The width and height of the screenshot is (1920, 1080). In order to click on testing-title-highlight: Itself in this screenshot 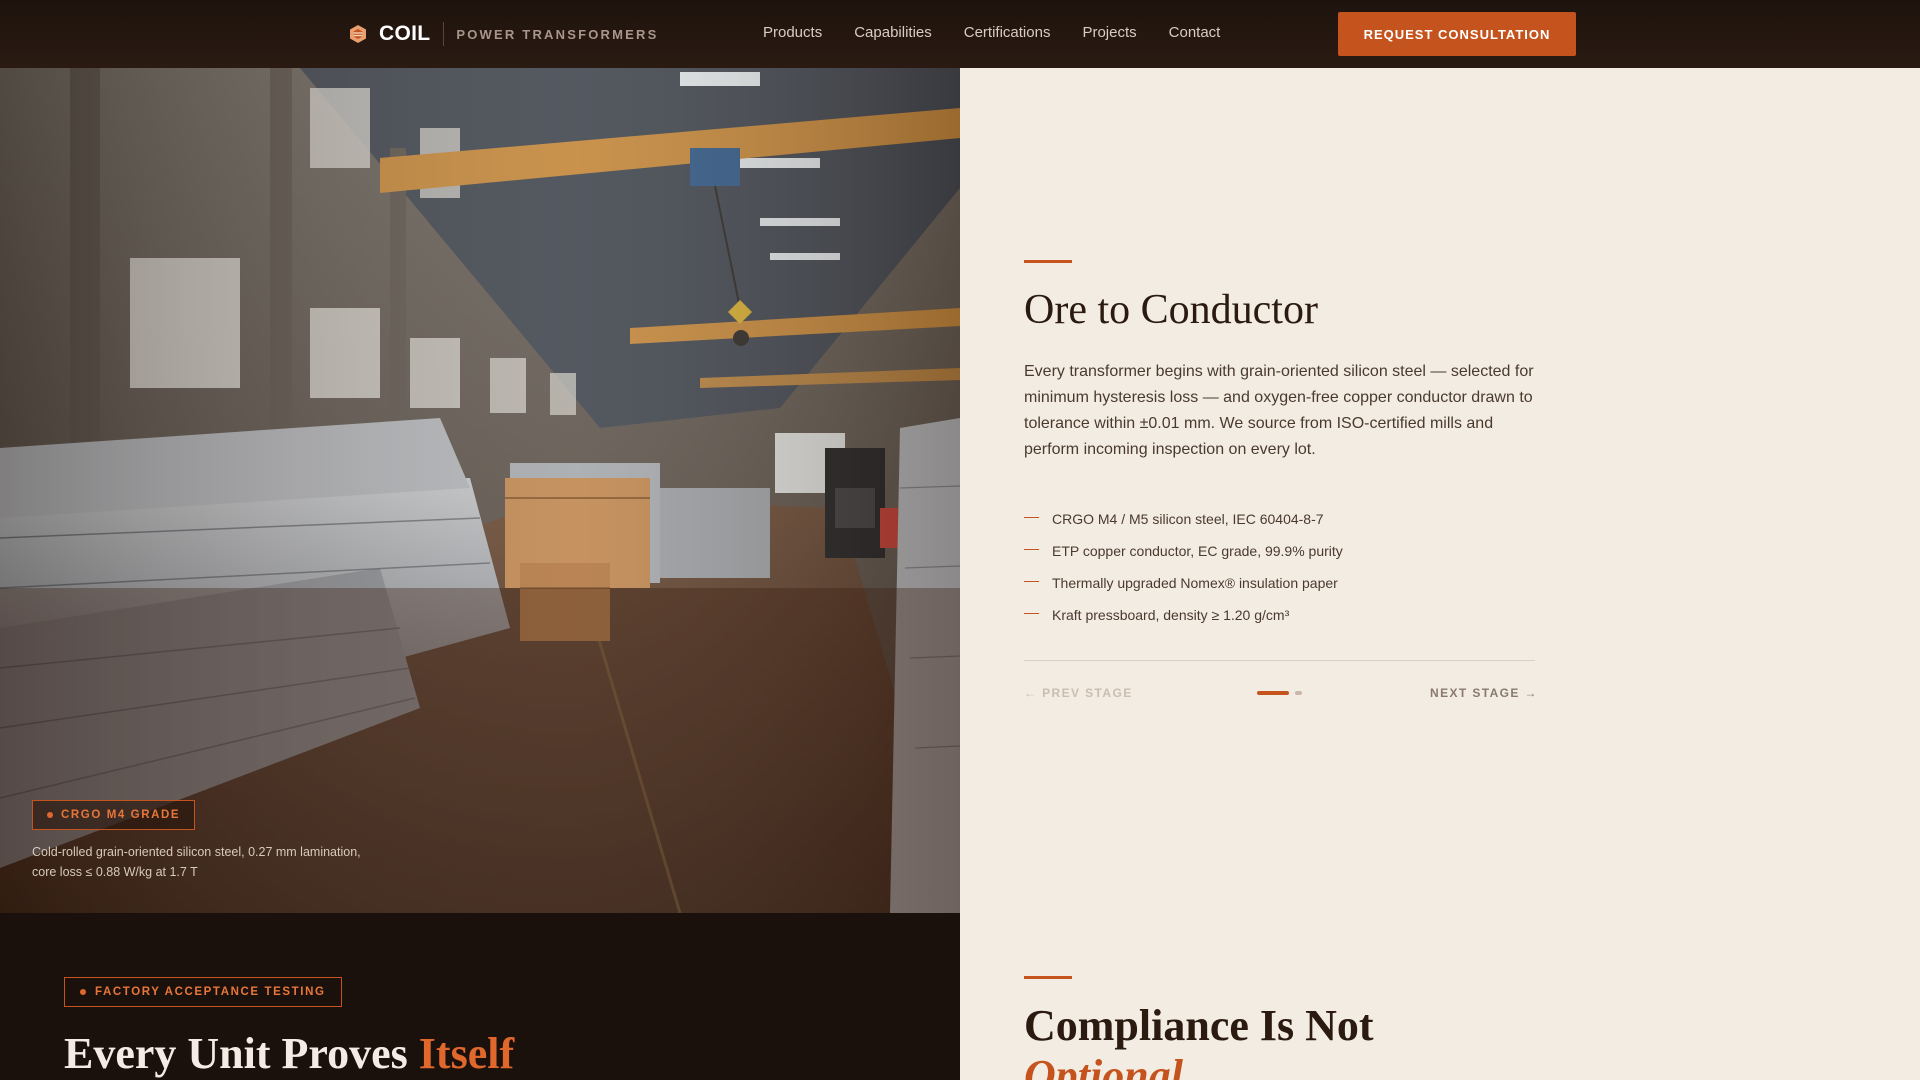, I will do `click(466, 1053)`.